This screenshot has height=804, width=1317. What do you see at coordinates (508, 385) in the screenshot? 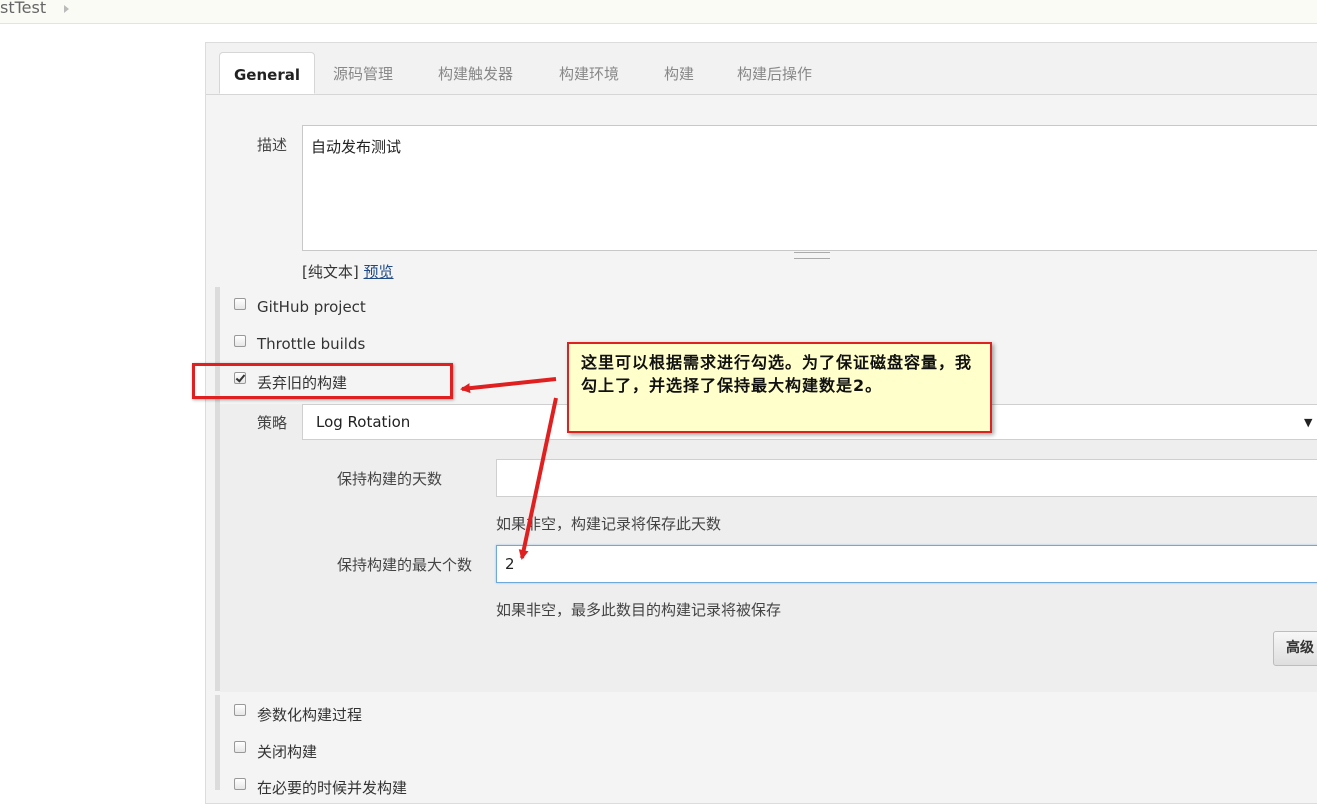
I see `arrow-to-checkbox` at bounding box center [508, 385].